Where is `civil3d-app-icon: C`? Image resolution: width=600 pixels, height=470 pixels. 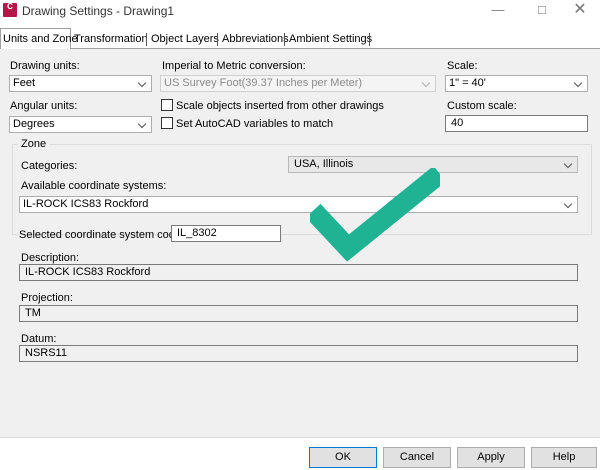 civil3d-app-icon: C is located at coordinates (10, 10).